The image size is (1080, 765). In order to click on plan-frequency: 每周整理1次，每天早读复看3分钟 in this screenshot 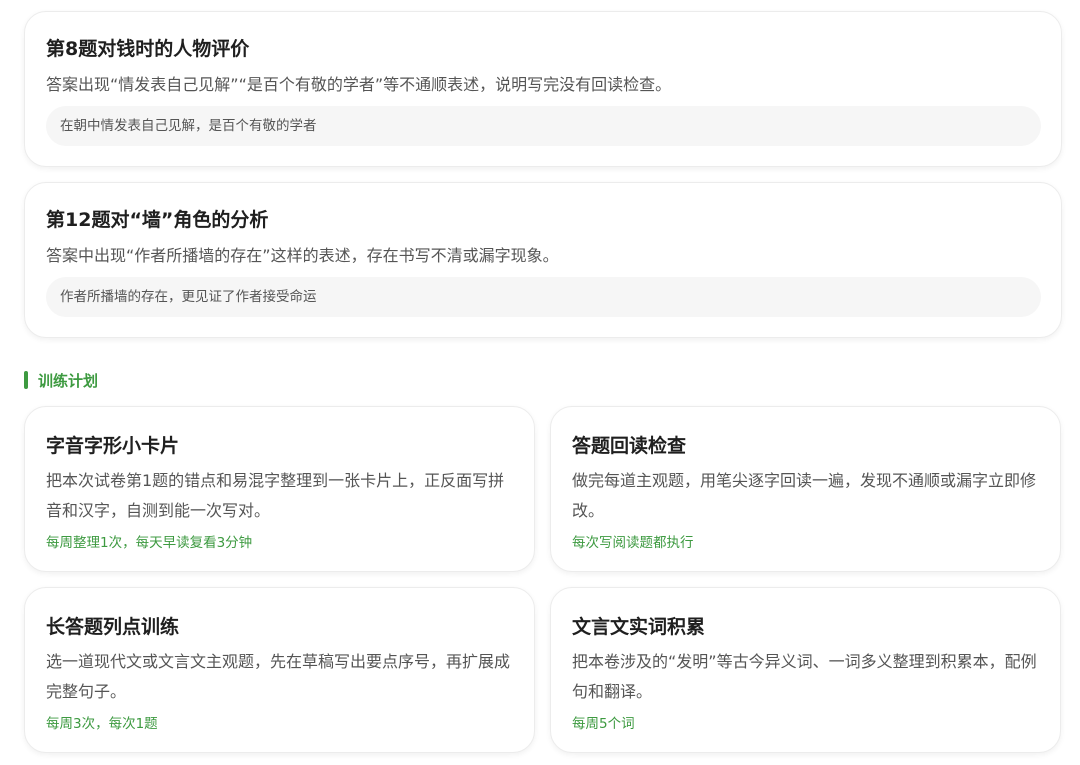, I will do `click(149, 543)`.